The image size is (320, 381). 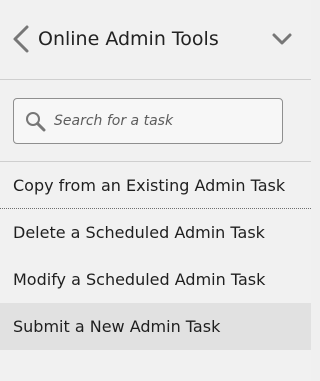 What do you see at coordinates (21, 39) in the screenshot?
I see `back-icon` at bounding box center [21, 39].